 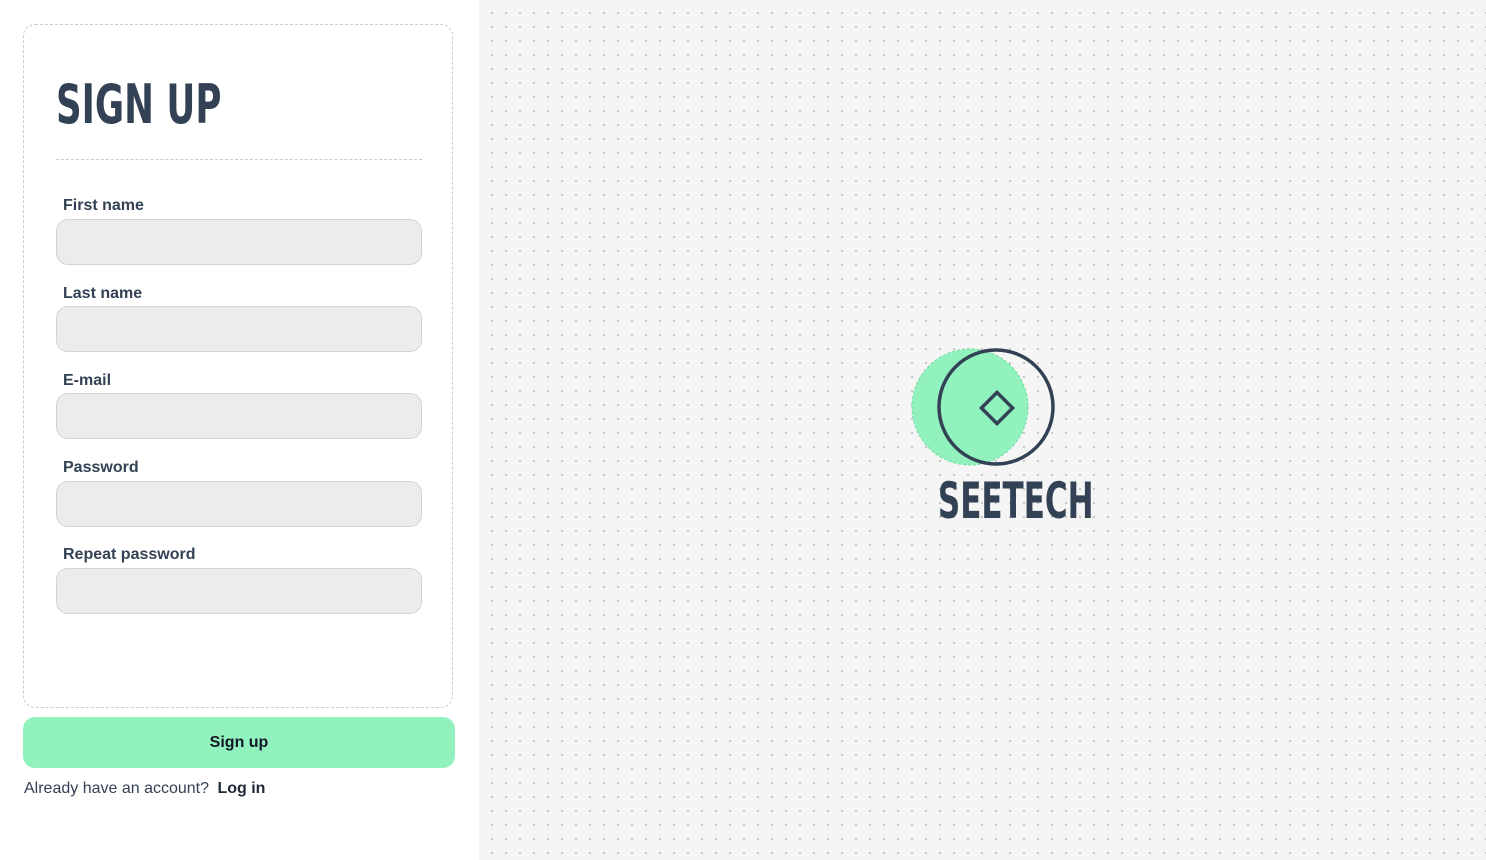 What do you see at coordinates (129, 554) in the screenshot?
I see `repeat-password-label: Repeat password` at bounding box center [129, 554].